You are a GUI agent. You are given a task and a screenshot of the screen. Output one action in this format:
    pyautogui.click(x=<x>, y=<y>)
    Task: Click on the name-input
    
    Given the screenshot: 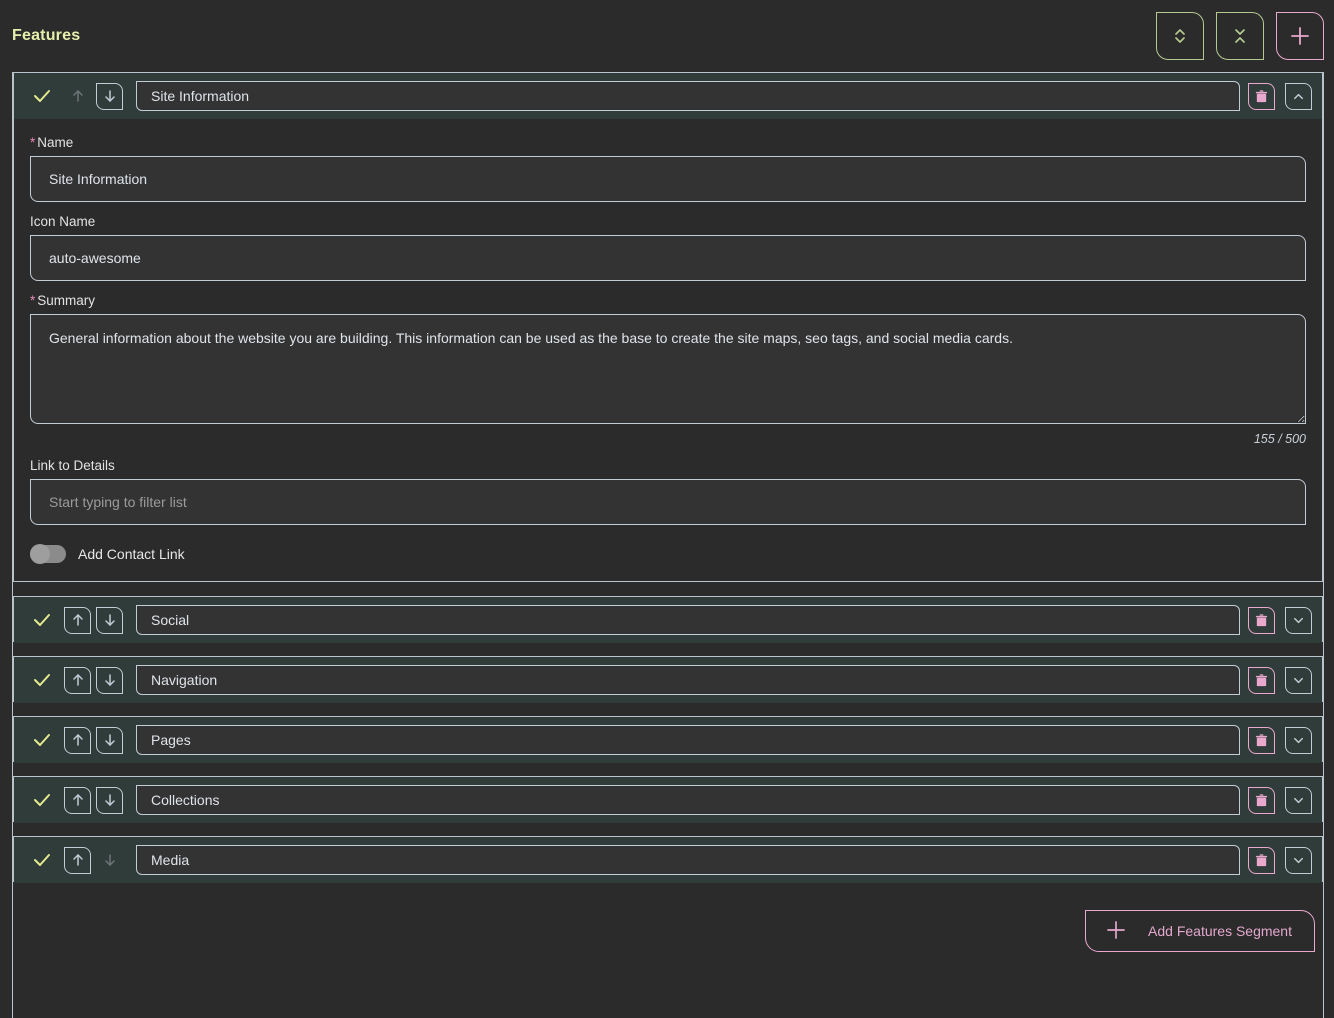 What is the action you would take?
    pyautogui.click(x=668, y=179)
    